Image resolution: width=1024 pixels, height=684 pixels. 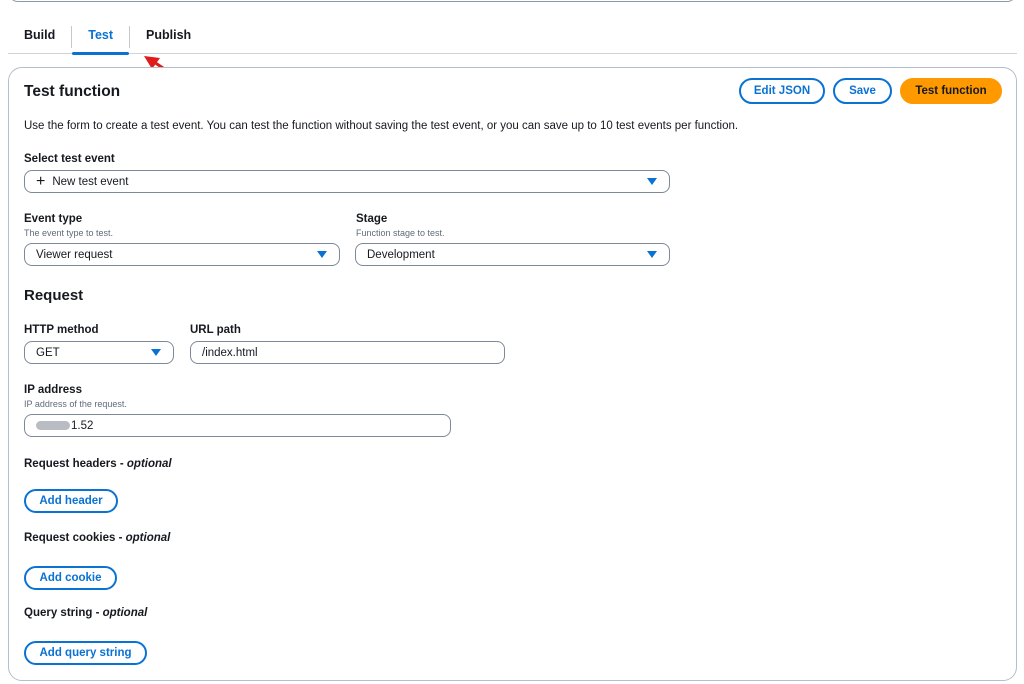 I want to click on query-string-label-text: Query string -, so click(x=63, y=613).